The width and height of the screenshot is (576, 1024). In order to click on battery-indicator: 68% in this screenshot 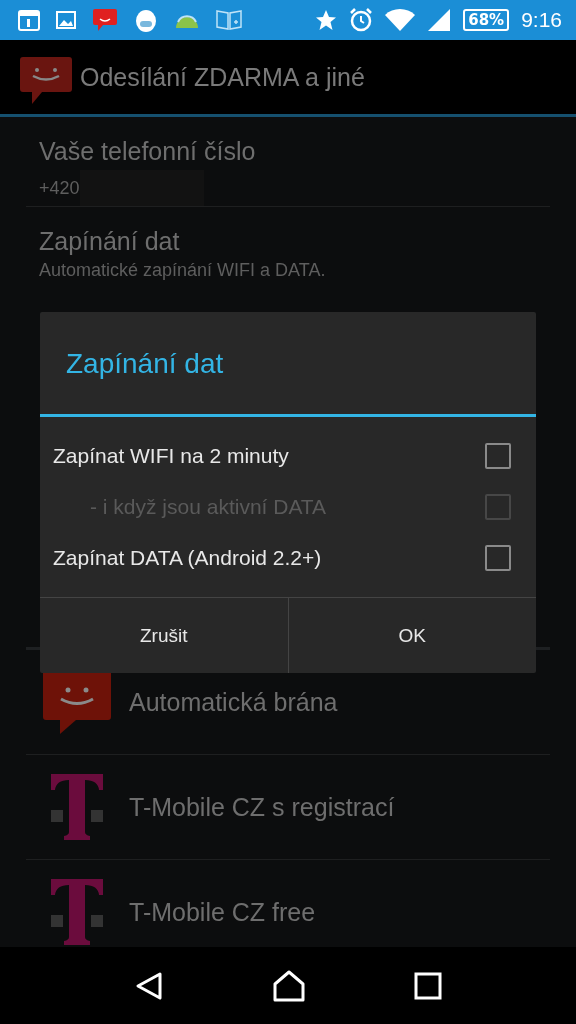, I will do `click(486, 20)`.